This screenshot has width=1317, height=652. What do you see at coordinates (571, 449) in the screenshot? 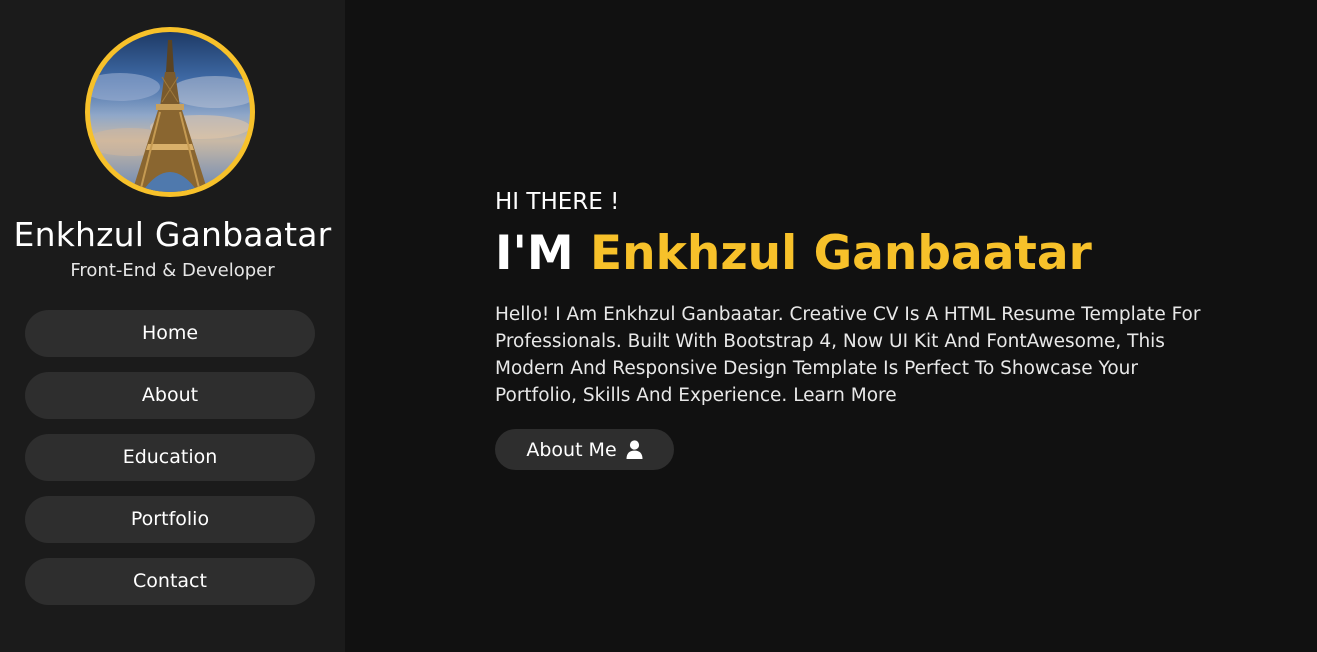
I see `about-me-label: About Me` at bounding box center [571, 449].